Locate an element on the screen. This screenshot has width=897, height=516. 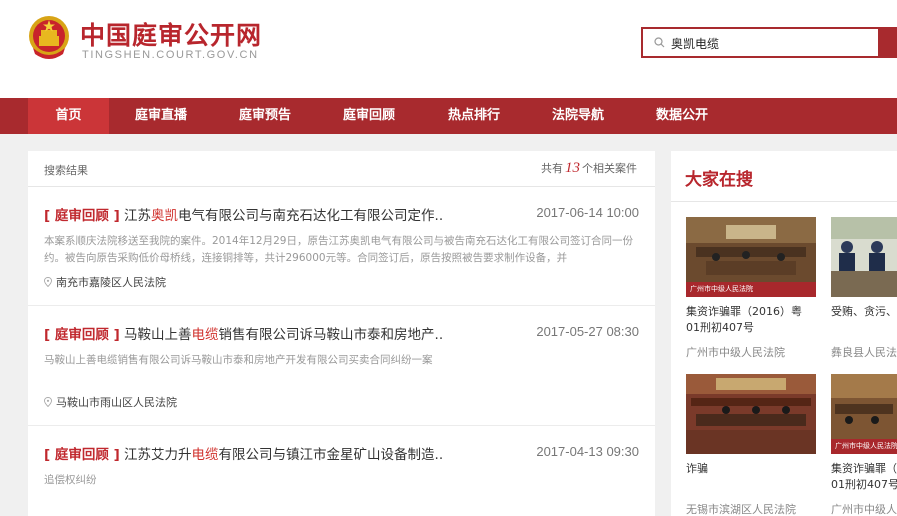
video-court: 彝良县人民法 is located at coordinates (864, 352).